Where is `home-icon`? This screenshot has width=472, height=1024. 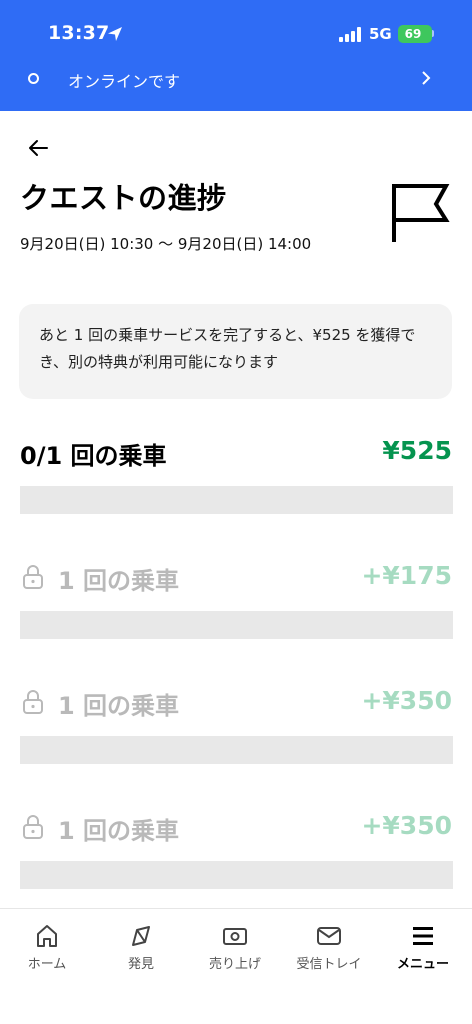 home-icon is located at coordinates (47, 936).